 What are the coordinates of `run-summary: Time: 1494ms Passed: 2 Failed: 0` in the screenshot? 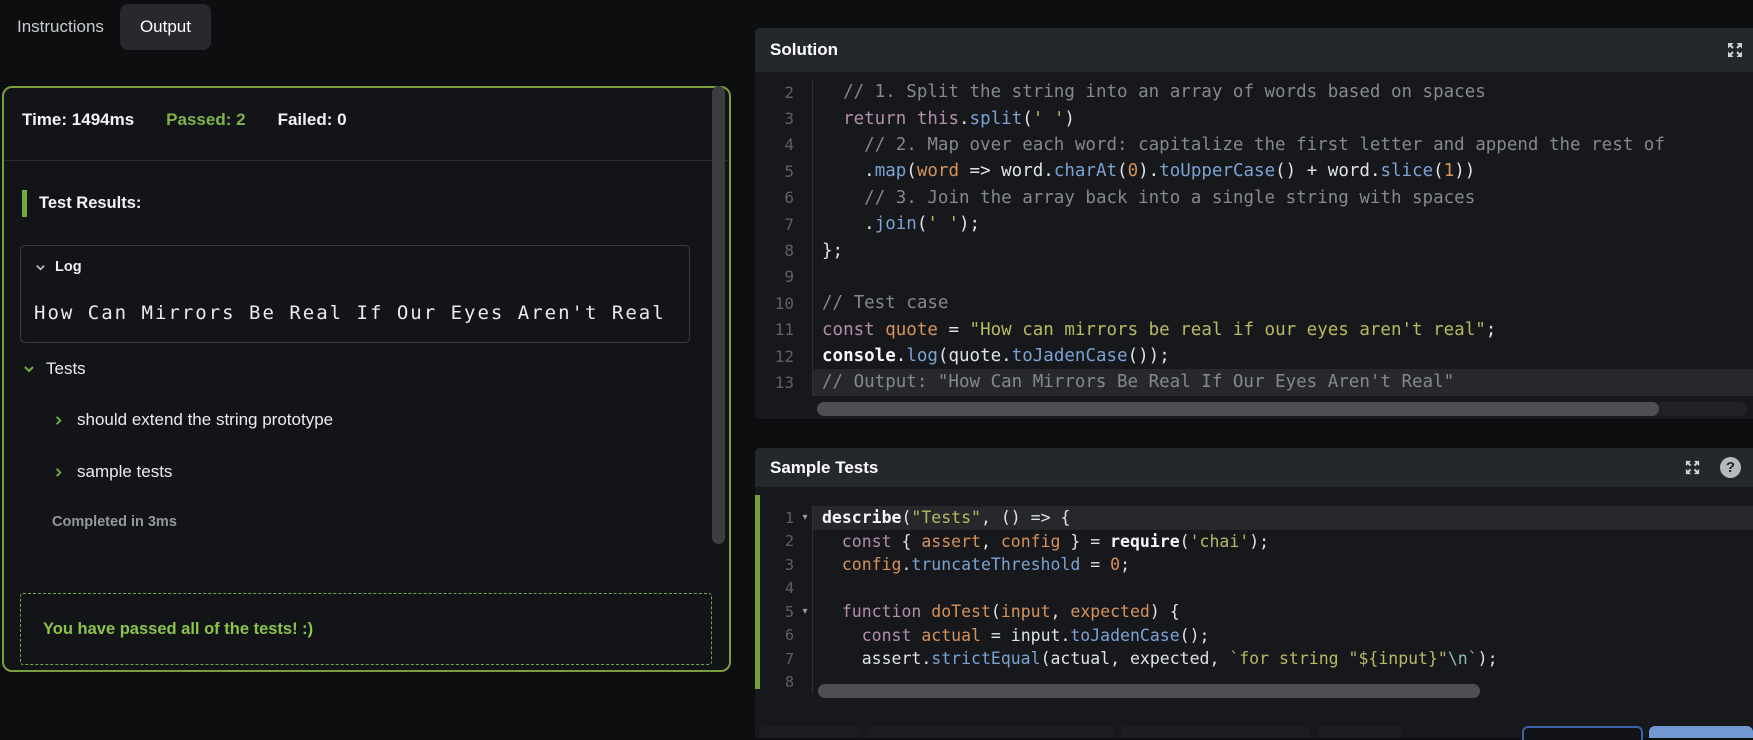 It's located at (184, 120).